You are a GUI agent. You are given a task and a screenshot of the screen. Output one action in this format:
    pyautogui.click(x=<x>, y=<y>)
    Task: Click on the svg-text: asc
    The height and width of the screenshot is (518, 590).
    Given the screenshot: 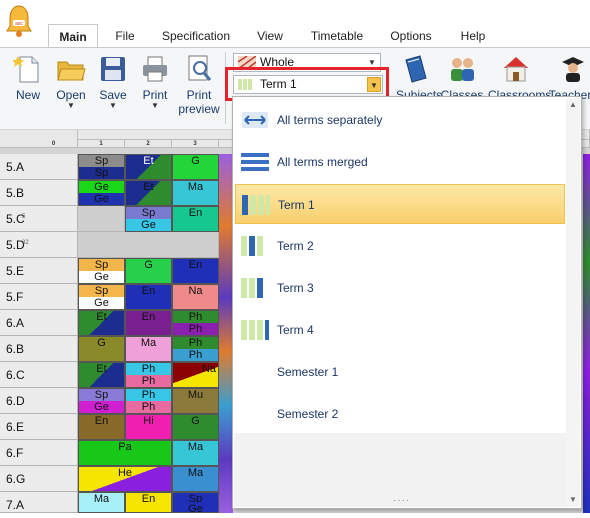 What is the action you would take?
    pyautogui.click(x=19, y=24)
    